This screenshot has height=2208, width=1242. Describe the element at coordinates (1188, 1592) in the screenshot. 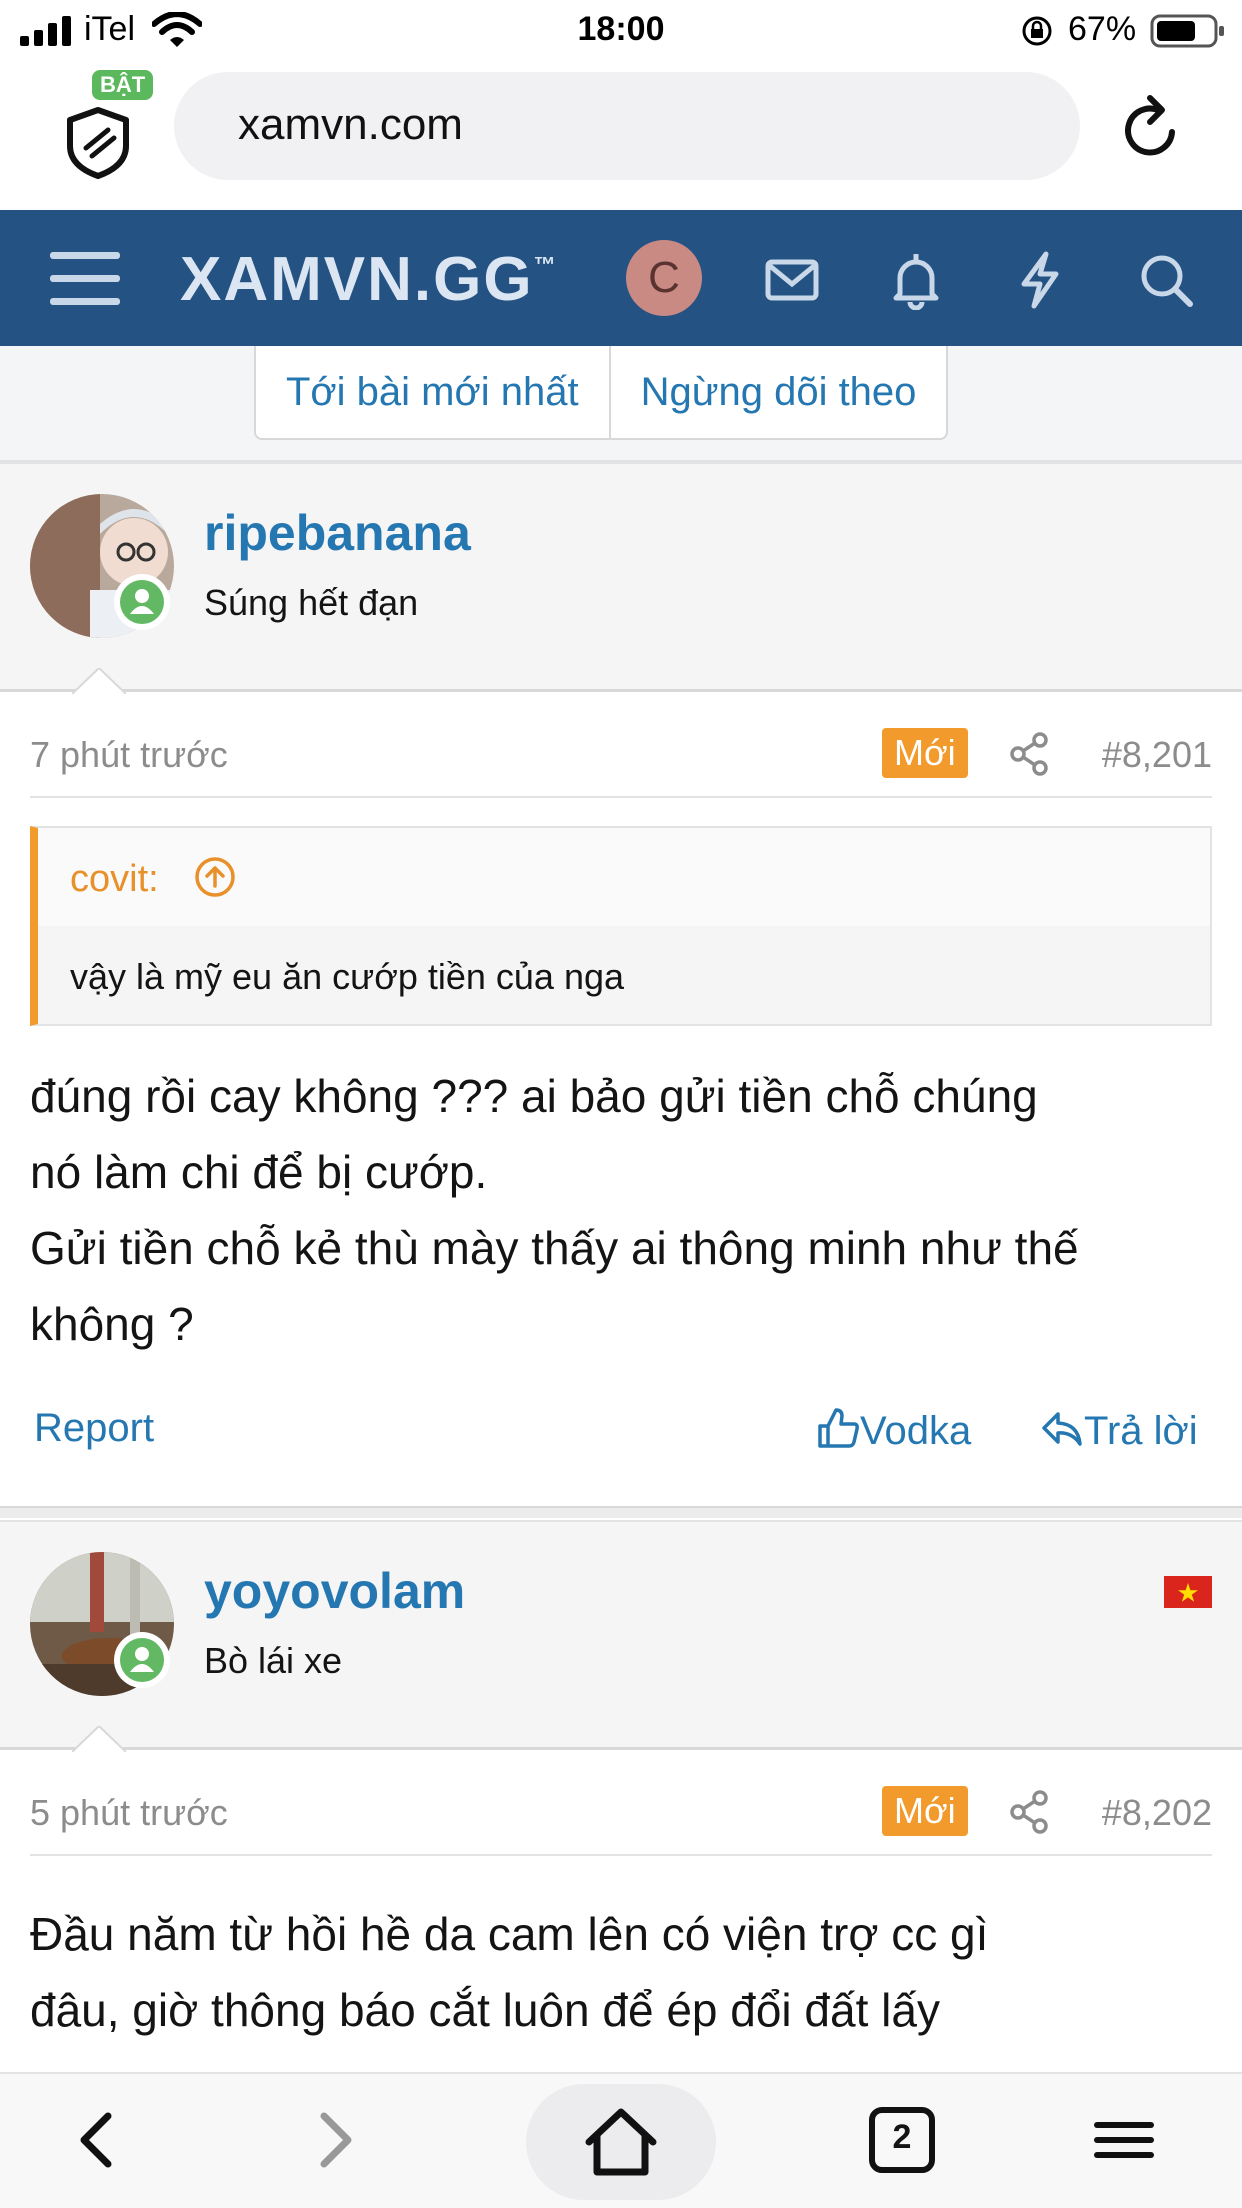

I see `vietnam-flag-icon` at that location.